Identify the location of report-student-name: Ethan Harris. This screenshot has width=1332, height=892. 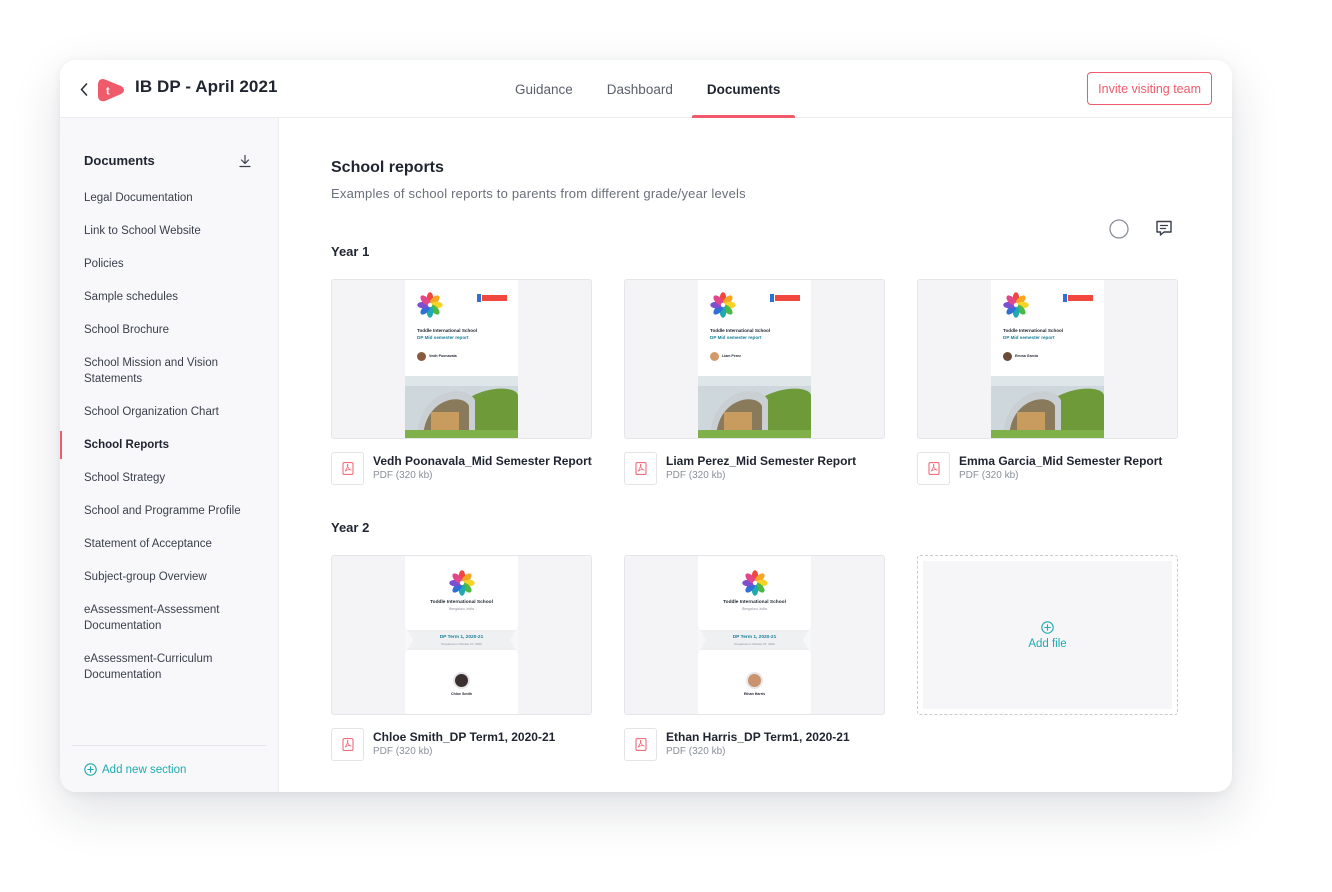
(754, 694).